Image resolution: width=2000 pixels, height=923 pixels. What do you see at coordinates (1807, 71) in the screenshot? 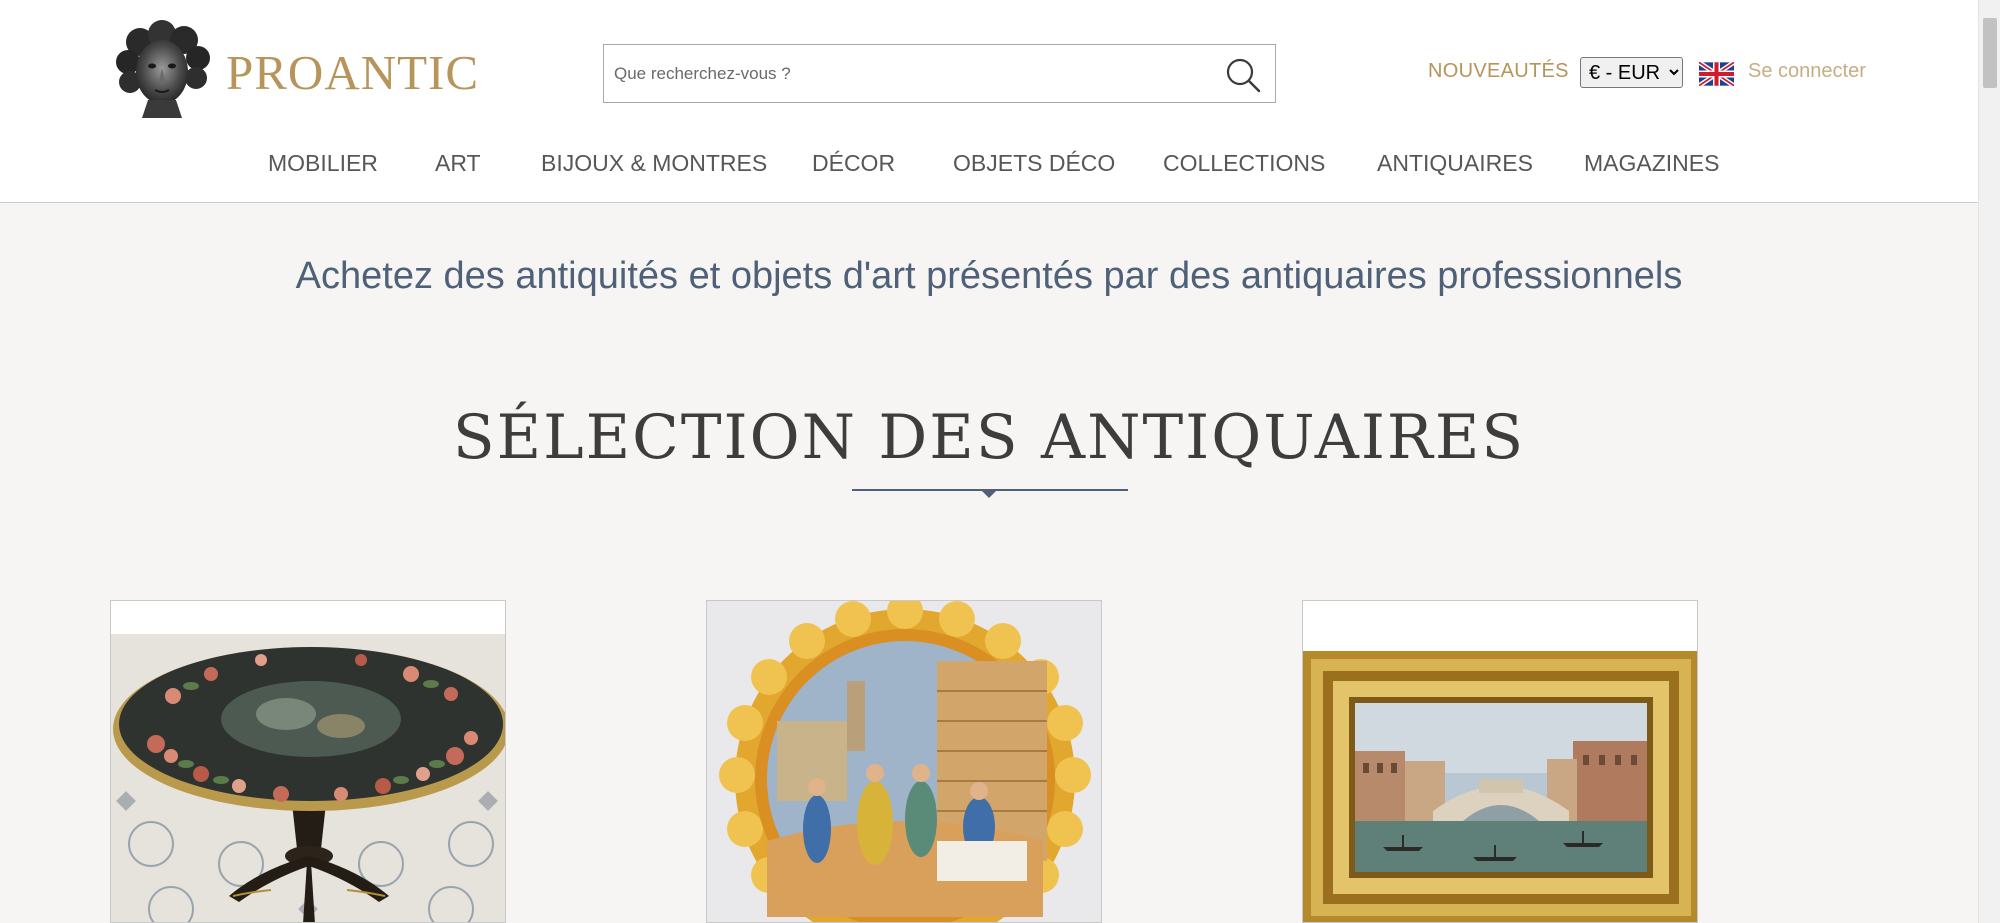
I see `login-link: Se connecter` at bounding box center [1807, 71].